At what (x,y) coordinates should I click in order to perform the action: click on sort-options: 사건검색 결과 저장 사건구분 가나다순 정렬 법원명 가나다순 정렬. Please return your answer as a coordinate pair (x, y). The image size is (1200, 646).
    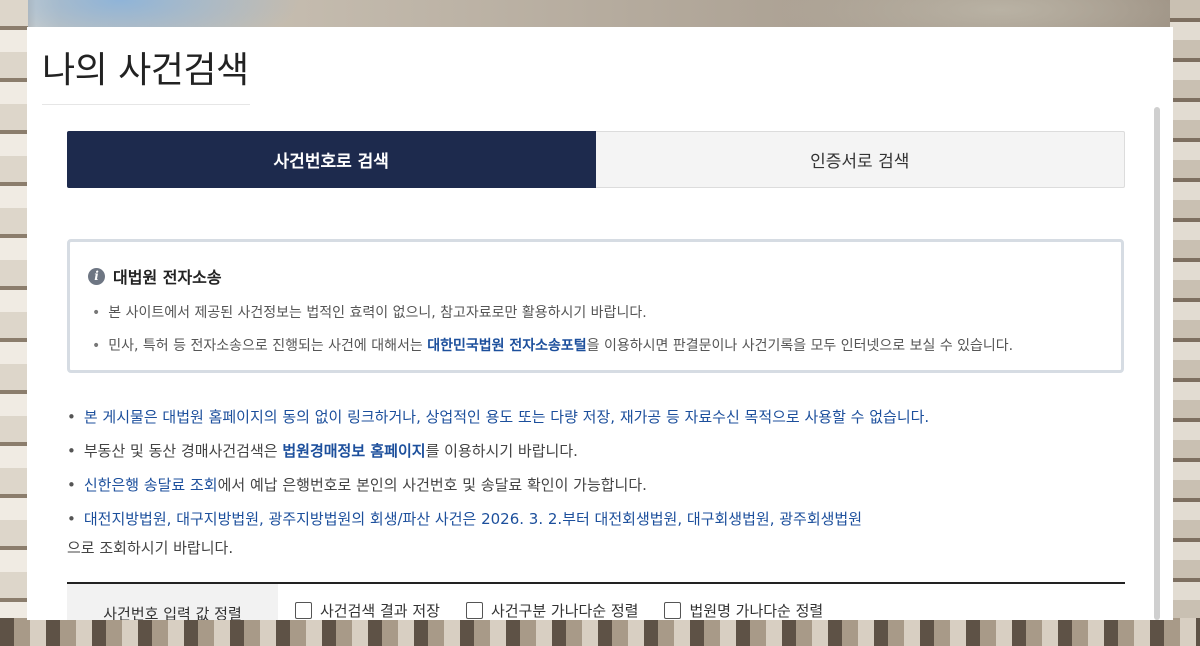
    Looking at the image, I should click on (559, 610).